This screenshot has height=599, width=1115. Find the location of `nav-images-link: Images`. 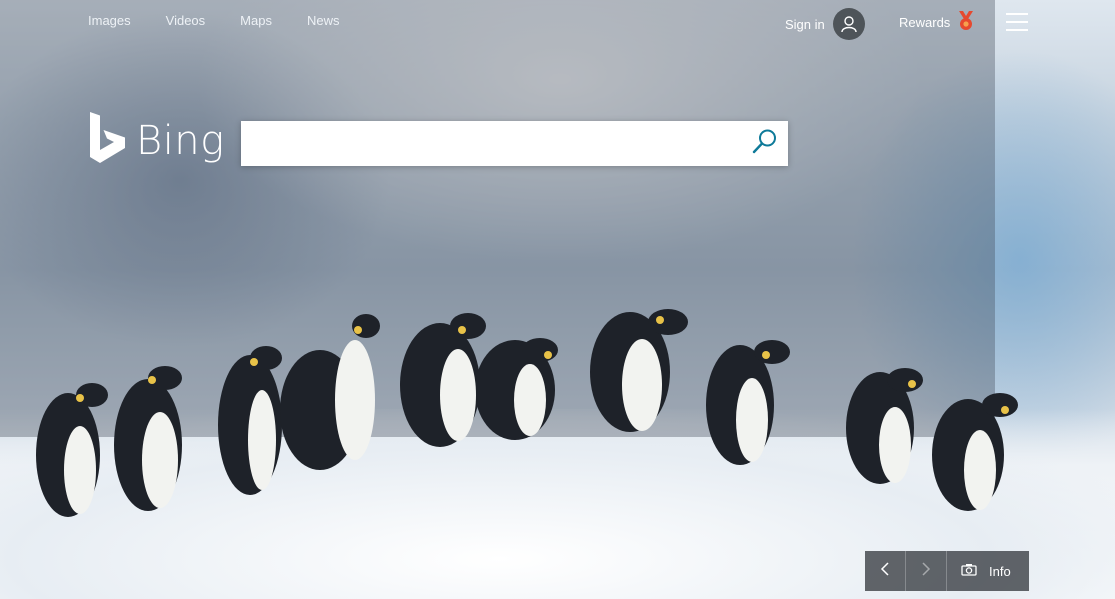

nav-images-link: Images is located at coordinates (109, 20).